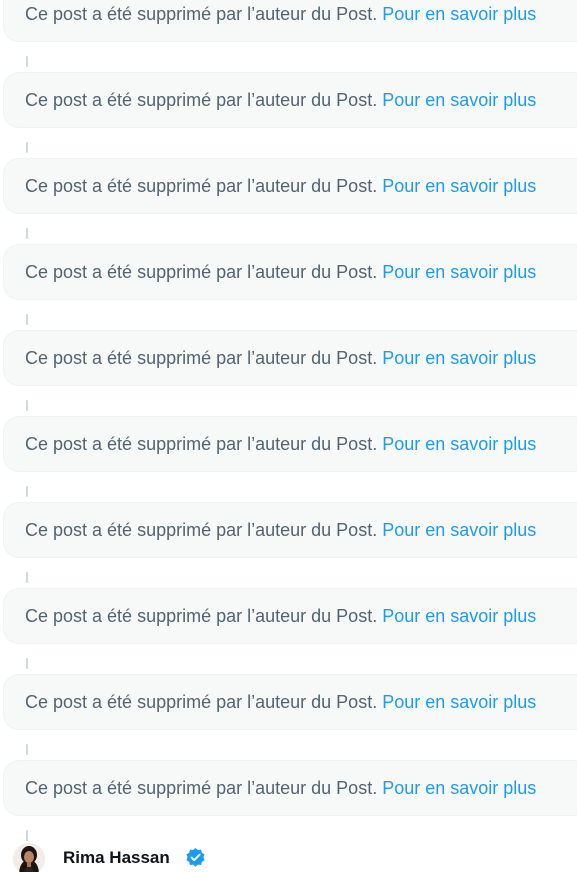  Describe the element at coordinates (288, 856) in the screenshot. I see `post-author-row: Rima Hassan` at that location.